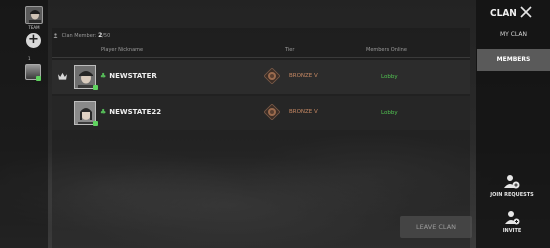 This screenshot has height=248, width=550. What do you see at coordinates (55, 35) in the screenshot?
I see `person-icon` at bounding box center [55, 35].